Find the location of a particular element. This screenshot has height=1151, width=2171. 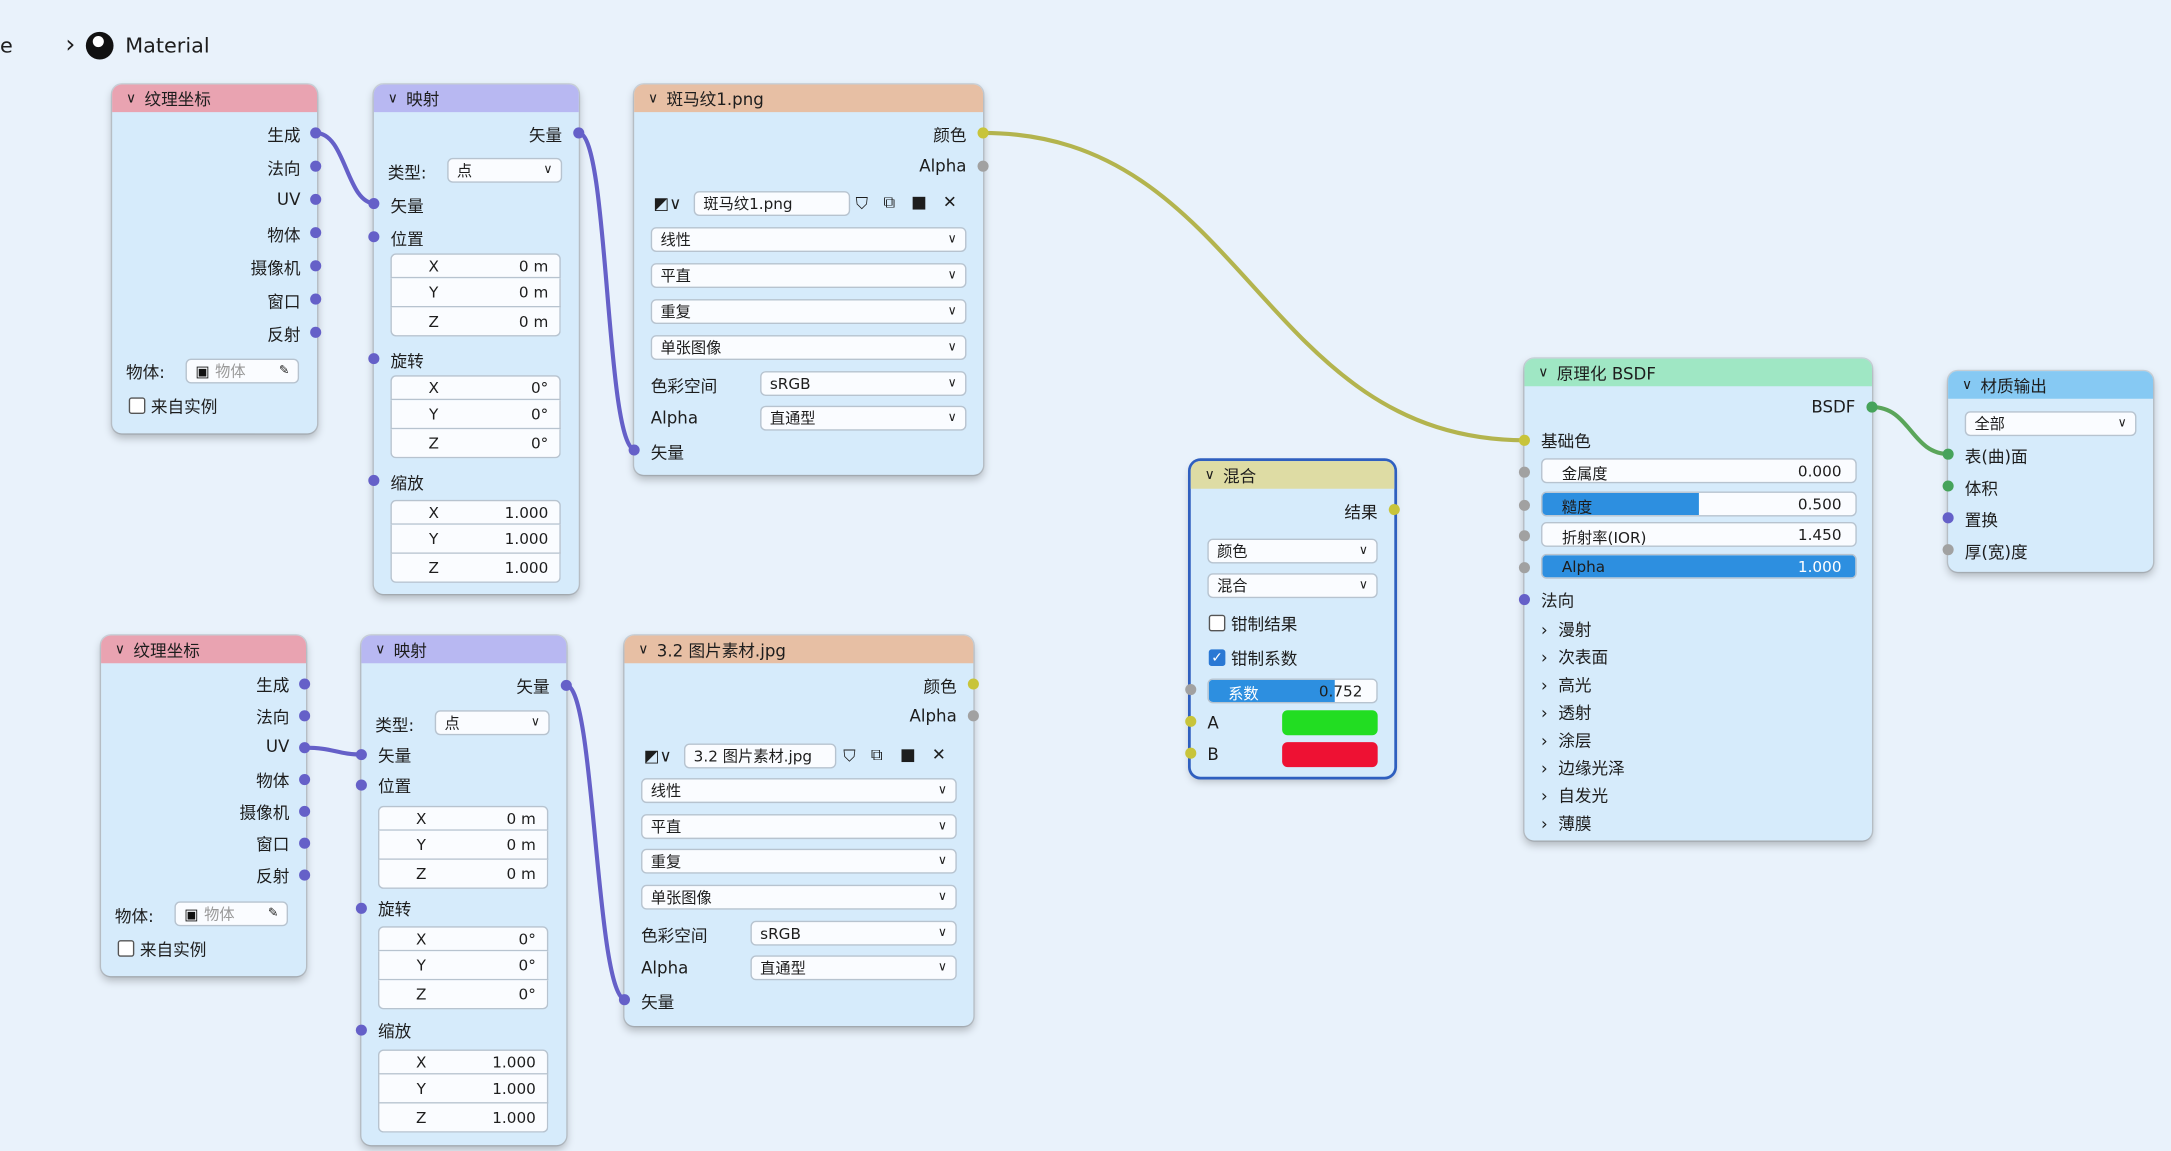

socket-bsdf-normal is located at coordinates (1524, 599).